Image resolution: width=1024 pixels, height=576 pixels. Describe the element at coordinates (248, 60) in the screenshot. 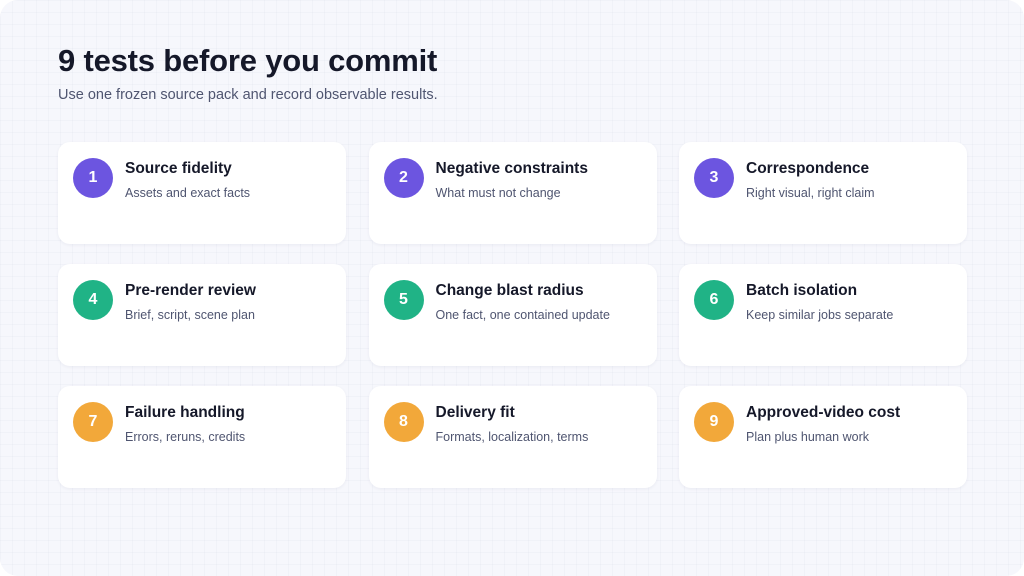

I see `page-title: 9 tests before you commit` at that location.